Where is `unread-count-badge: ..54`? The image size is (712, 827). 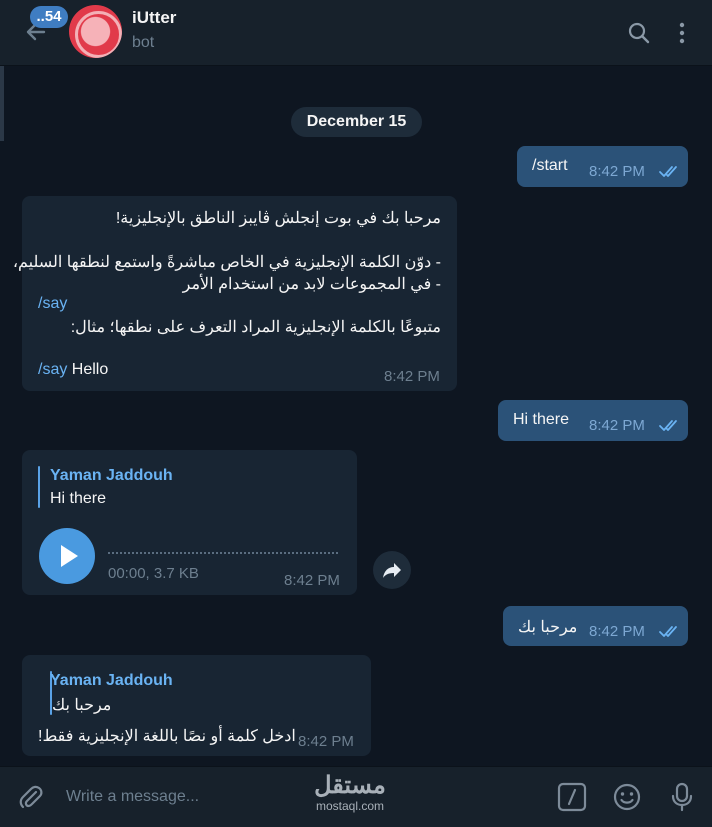
unread-count-badge: ..54 is located at coordinates (49, 17).